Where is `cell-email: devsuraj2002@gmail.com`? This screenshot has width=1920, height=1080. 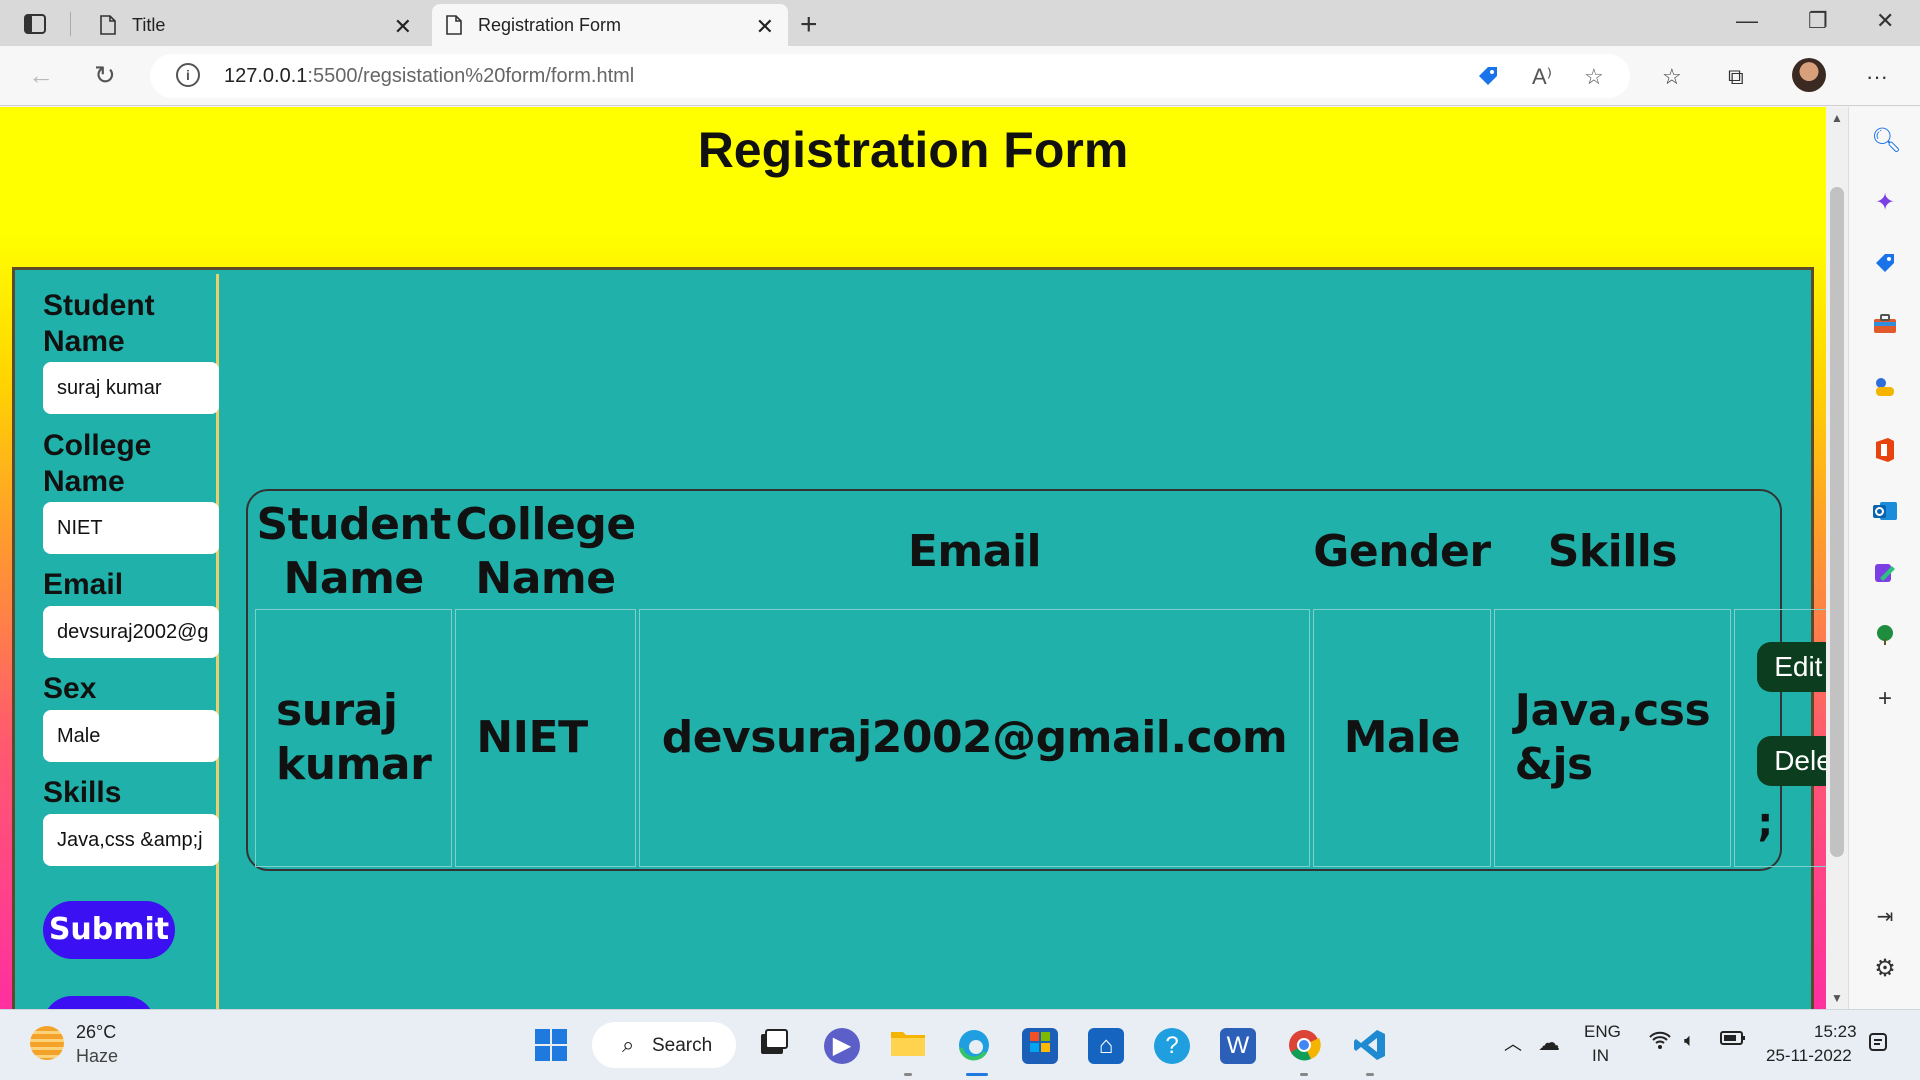
cell-email: devsuraj2002@gmail.com is located at coordinates (974, 738).